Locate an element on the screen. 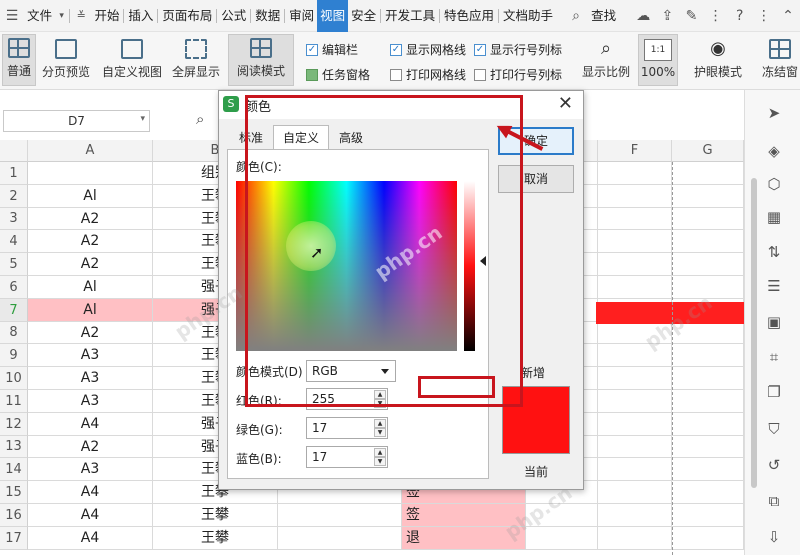 The height and width of the screenshot is (555, 800). cell-e is located at coordinates (562, 538).